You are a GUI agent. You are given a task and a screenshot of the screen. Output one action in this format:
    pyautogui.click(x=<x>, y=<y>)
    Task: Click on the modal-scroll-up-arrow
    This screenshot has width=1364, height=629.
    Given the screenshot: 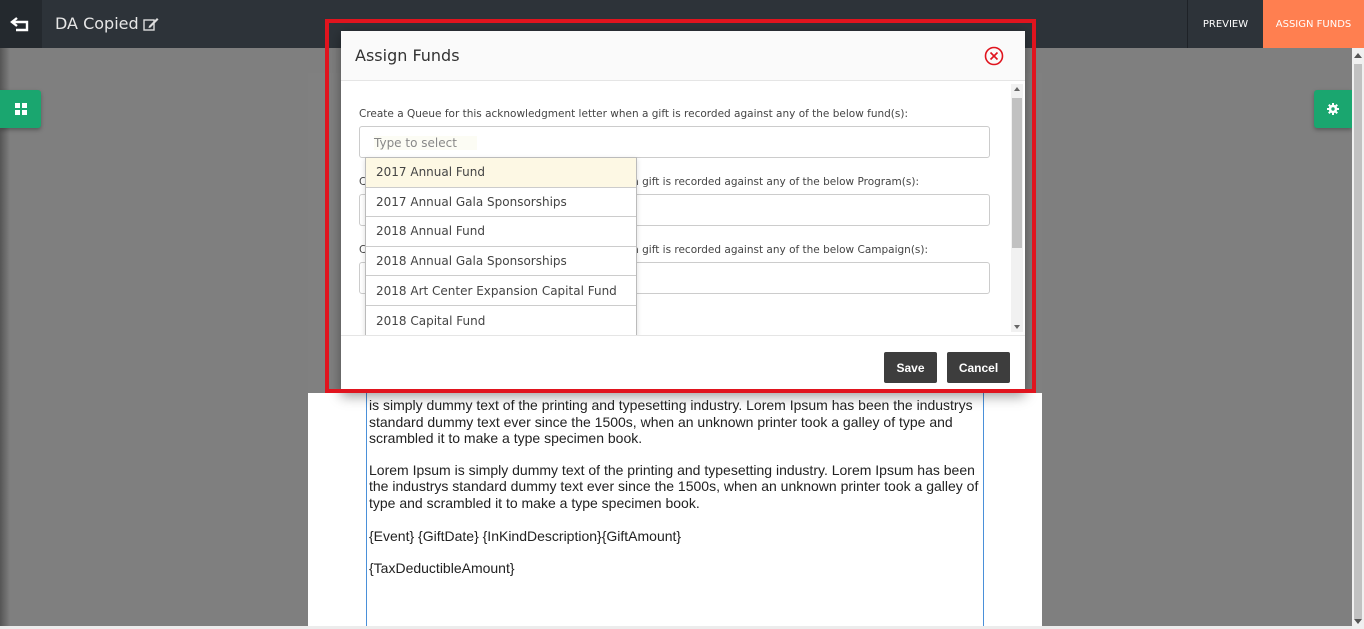 What is the action you would take?
    pyautogui.click(x=1017, y=89)
    